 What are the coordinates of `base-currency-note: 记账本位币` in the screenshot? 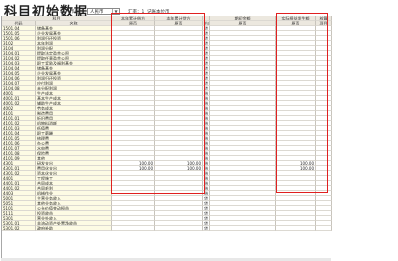 It's located at (158, 12).